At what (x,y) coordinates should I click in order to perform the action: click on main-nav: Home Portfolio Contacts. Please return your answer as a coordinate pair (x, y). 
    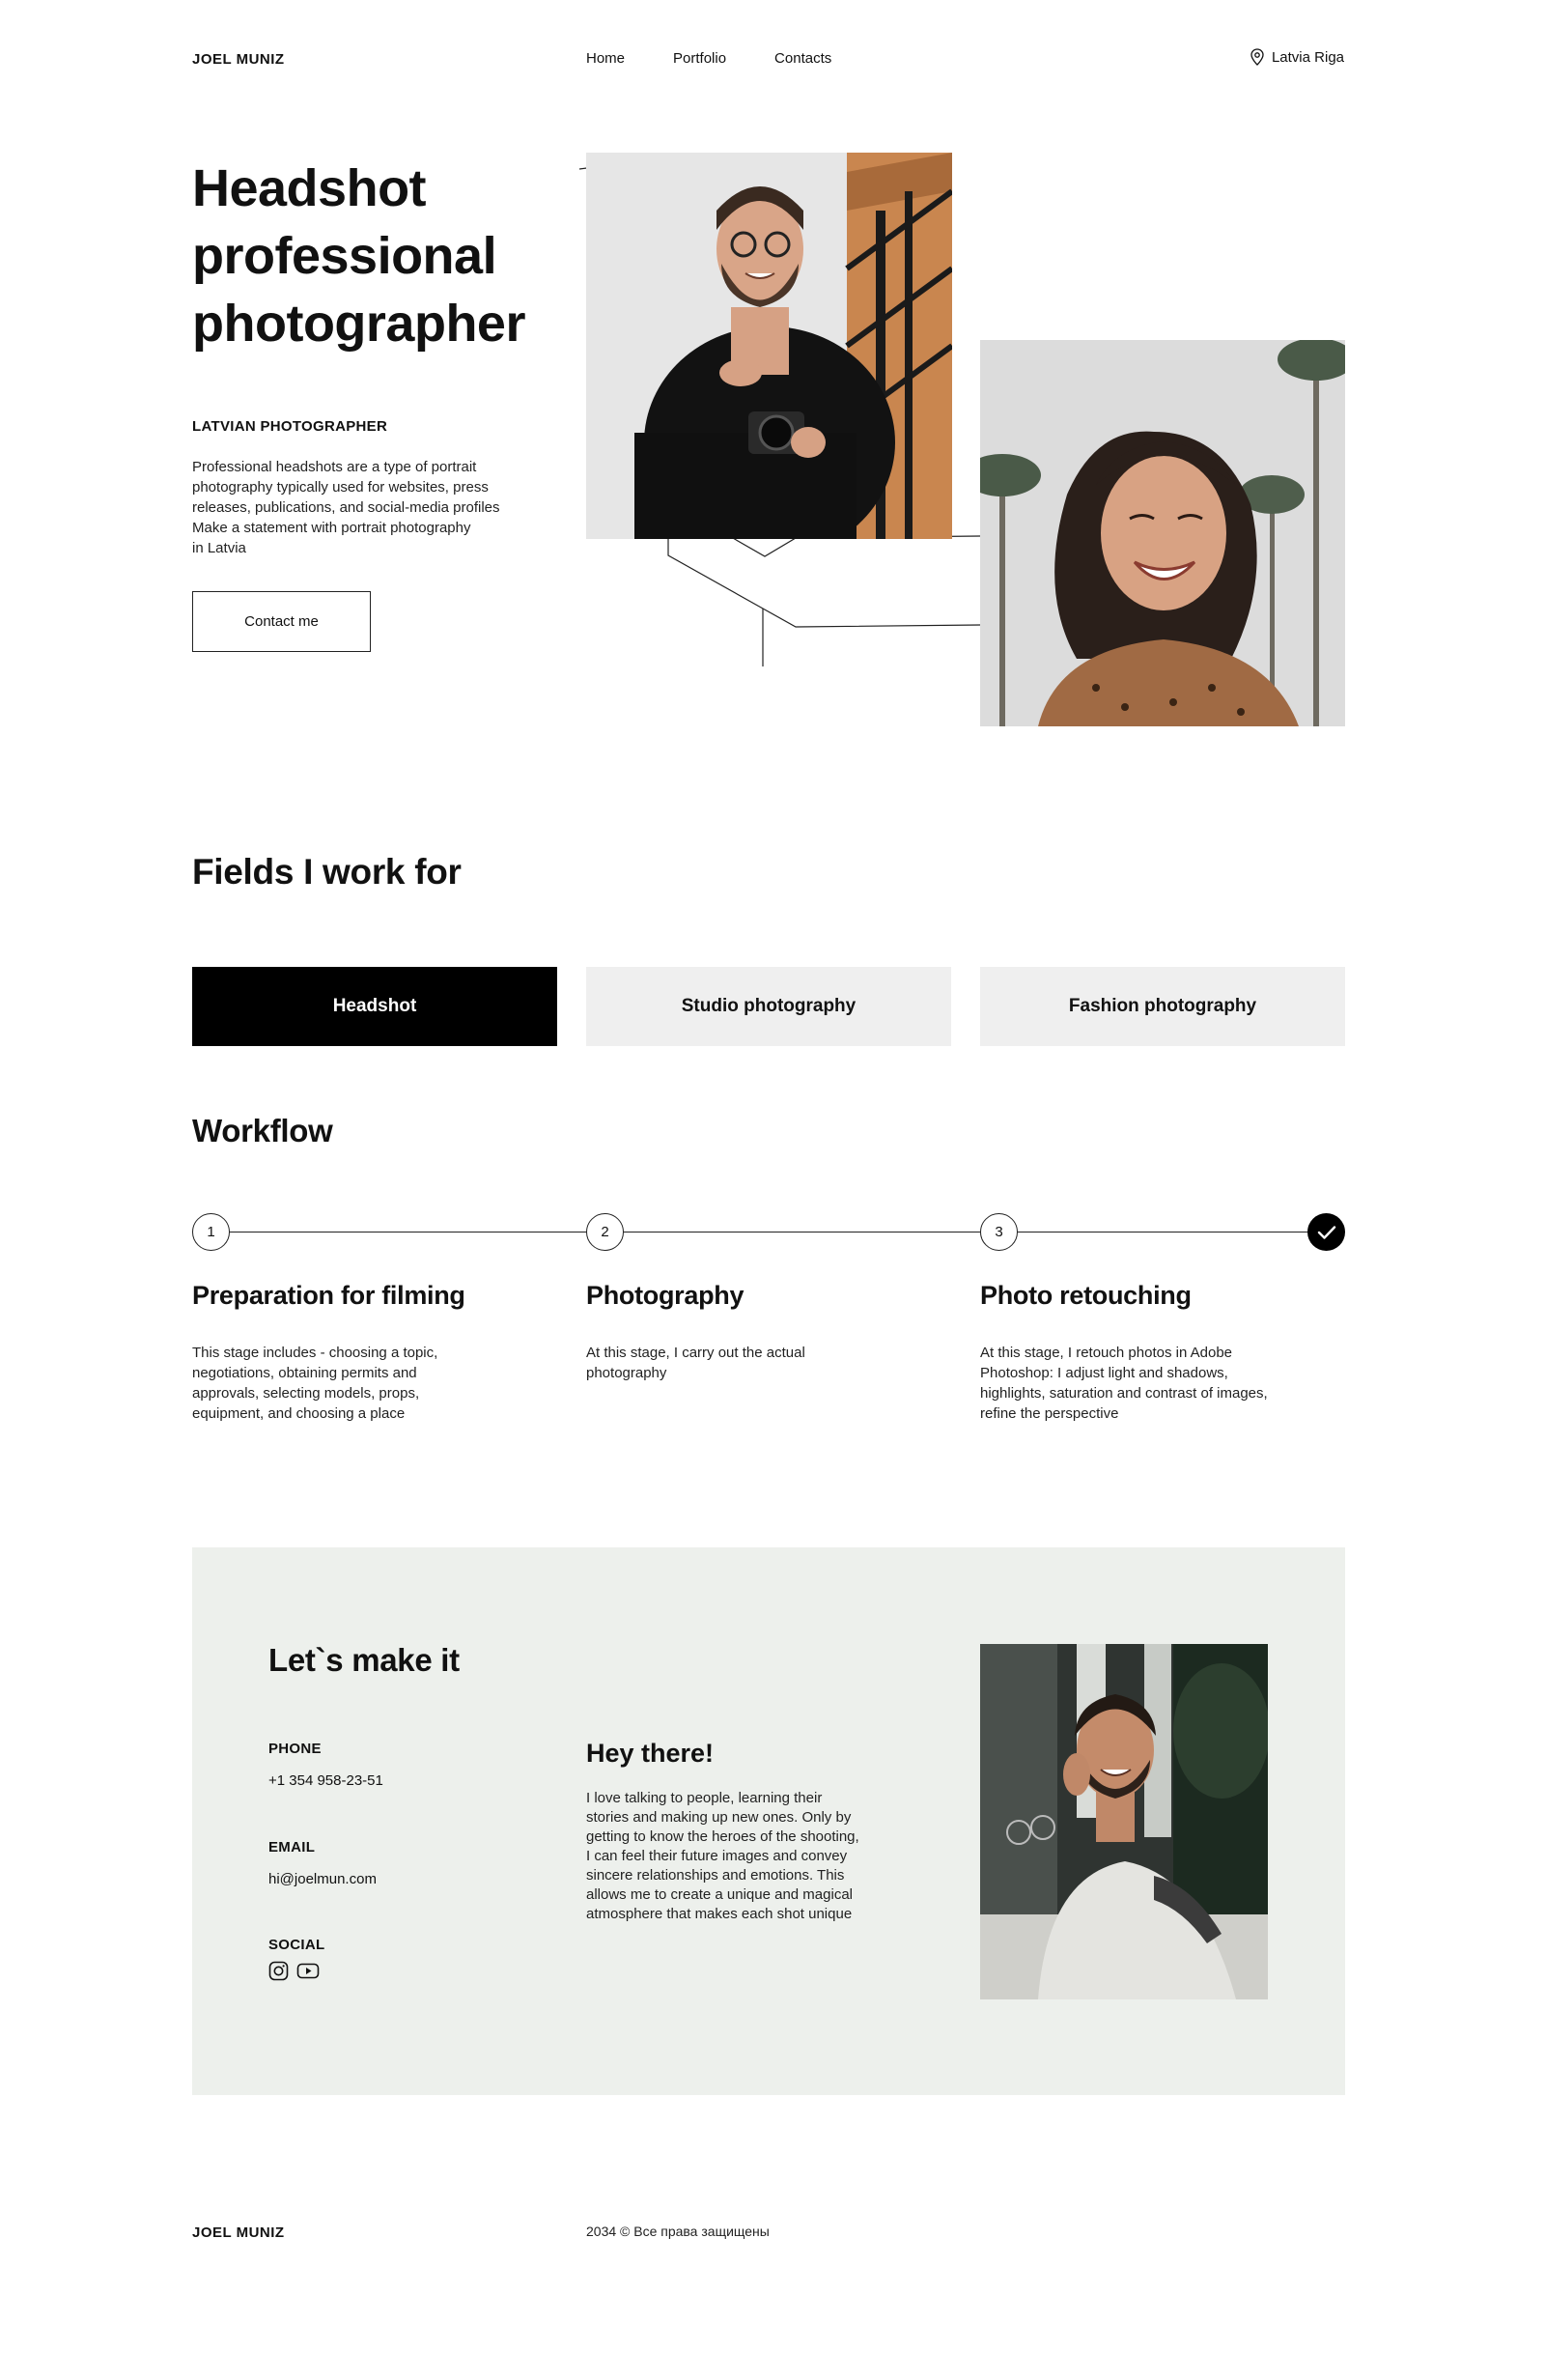
    Looking at the image, I should click on (708, 59).